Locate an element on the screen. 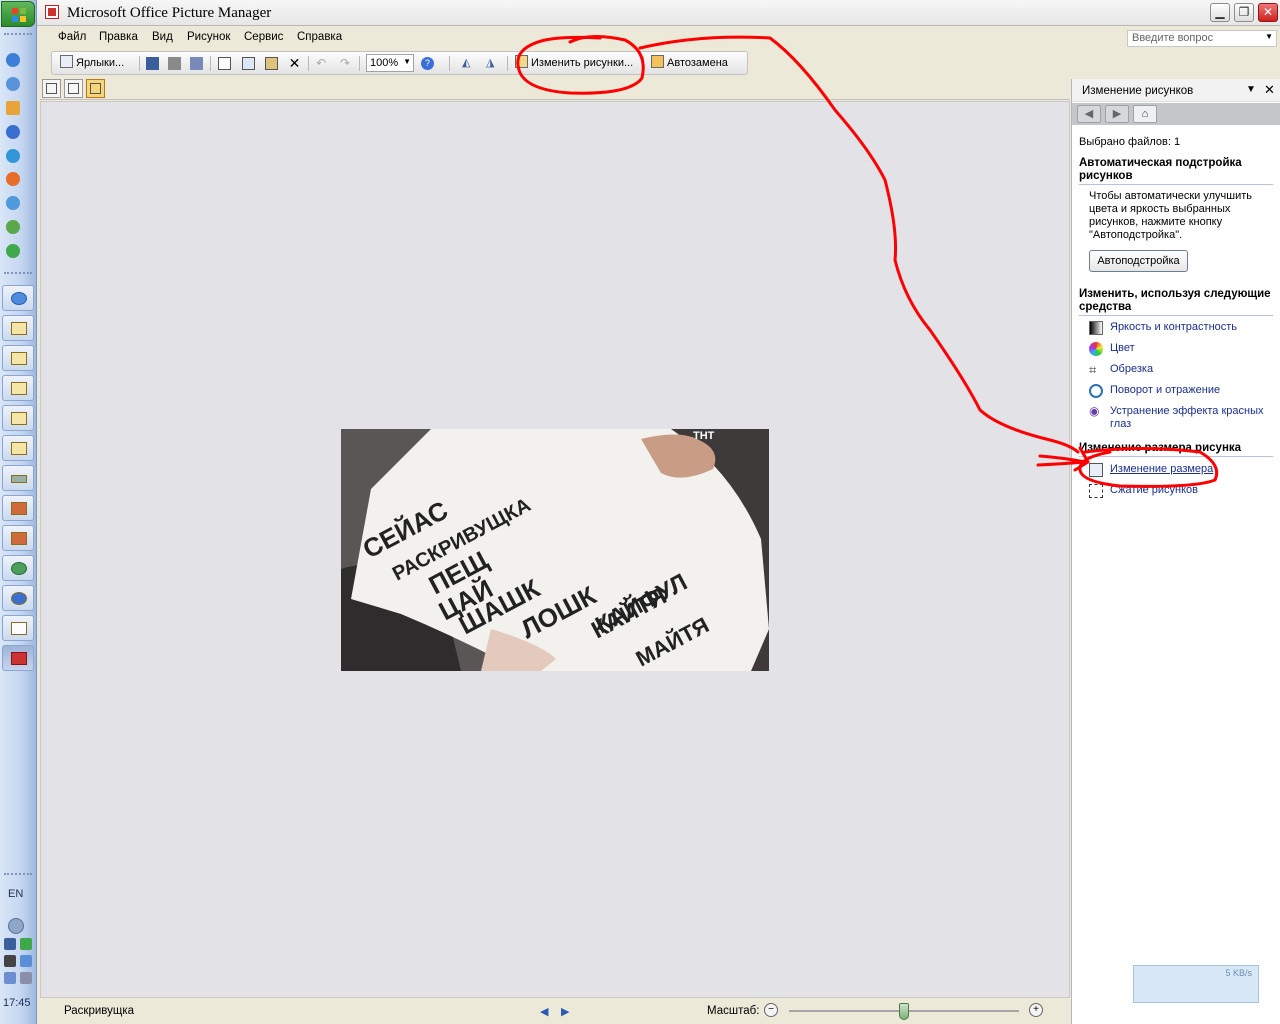  back-button: ◀ is located at coordinates (1089, 114).